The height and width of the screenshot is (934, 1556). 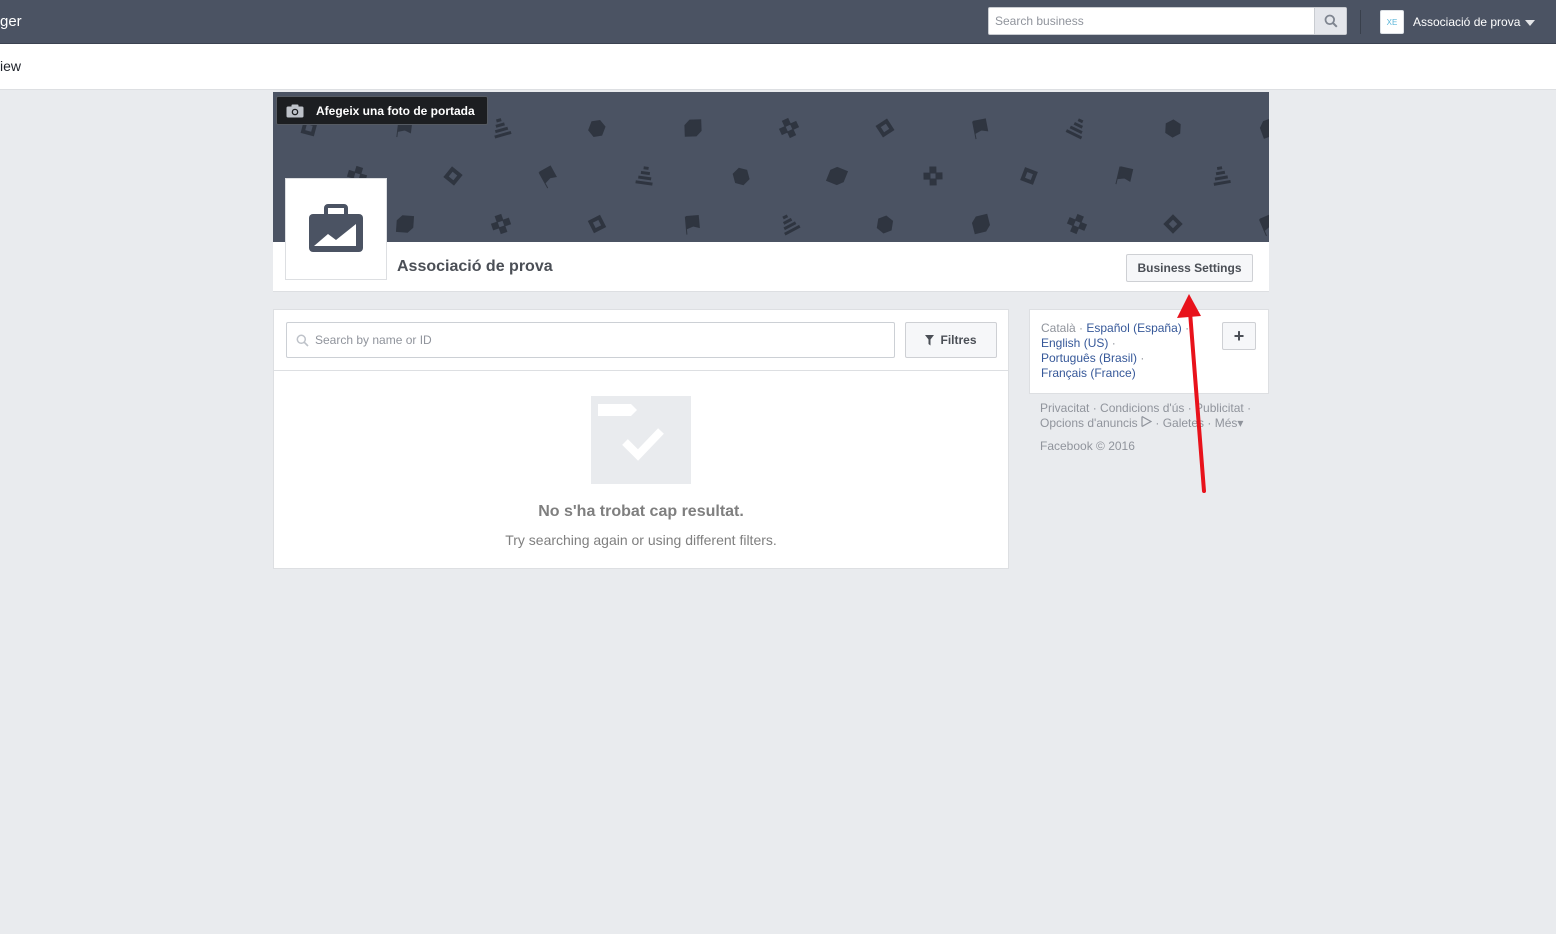 I want to click on footer-link-more: Més, so click(x=1226, y=423).